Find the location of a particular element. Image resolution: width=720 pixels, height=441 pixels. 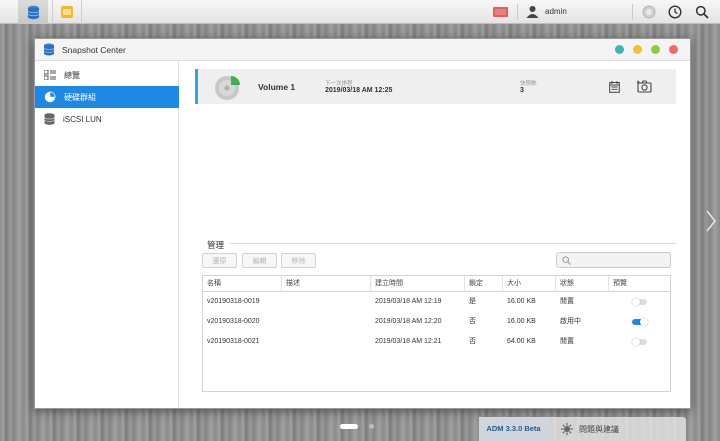

window-minimize-button is located at coordinates (637, 49).